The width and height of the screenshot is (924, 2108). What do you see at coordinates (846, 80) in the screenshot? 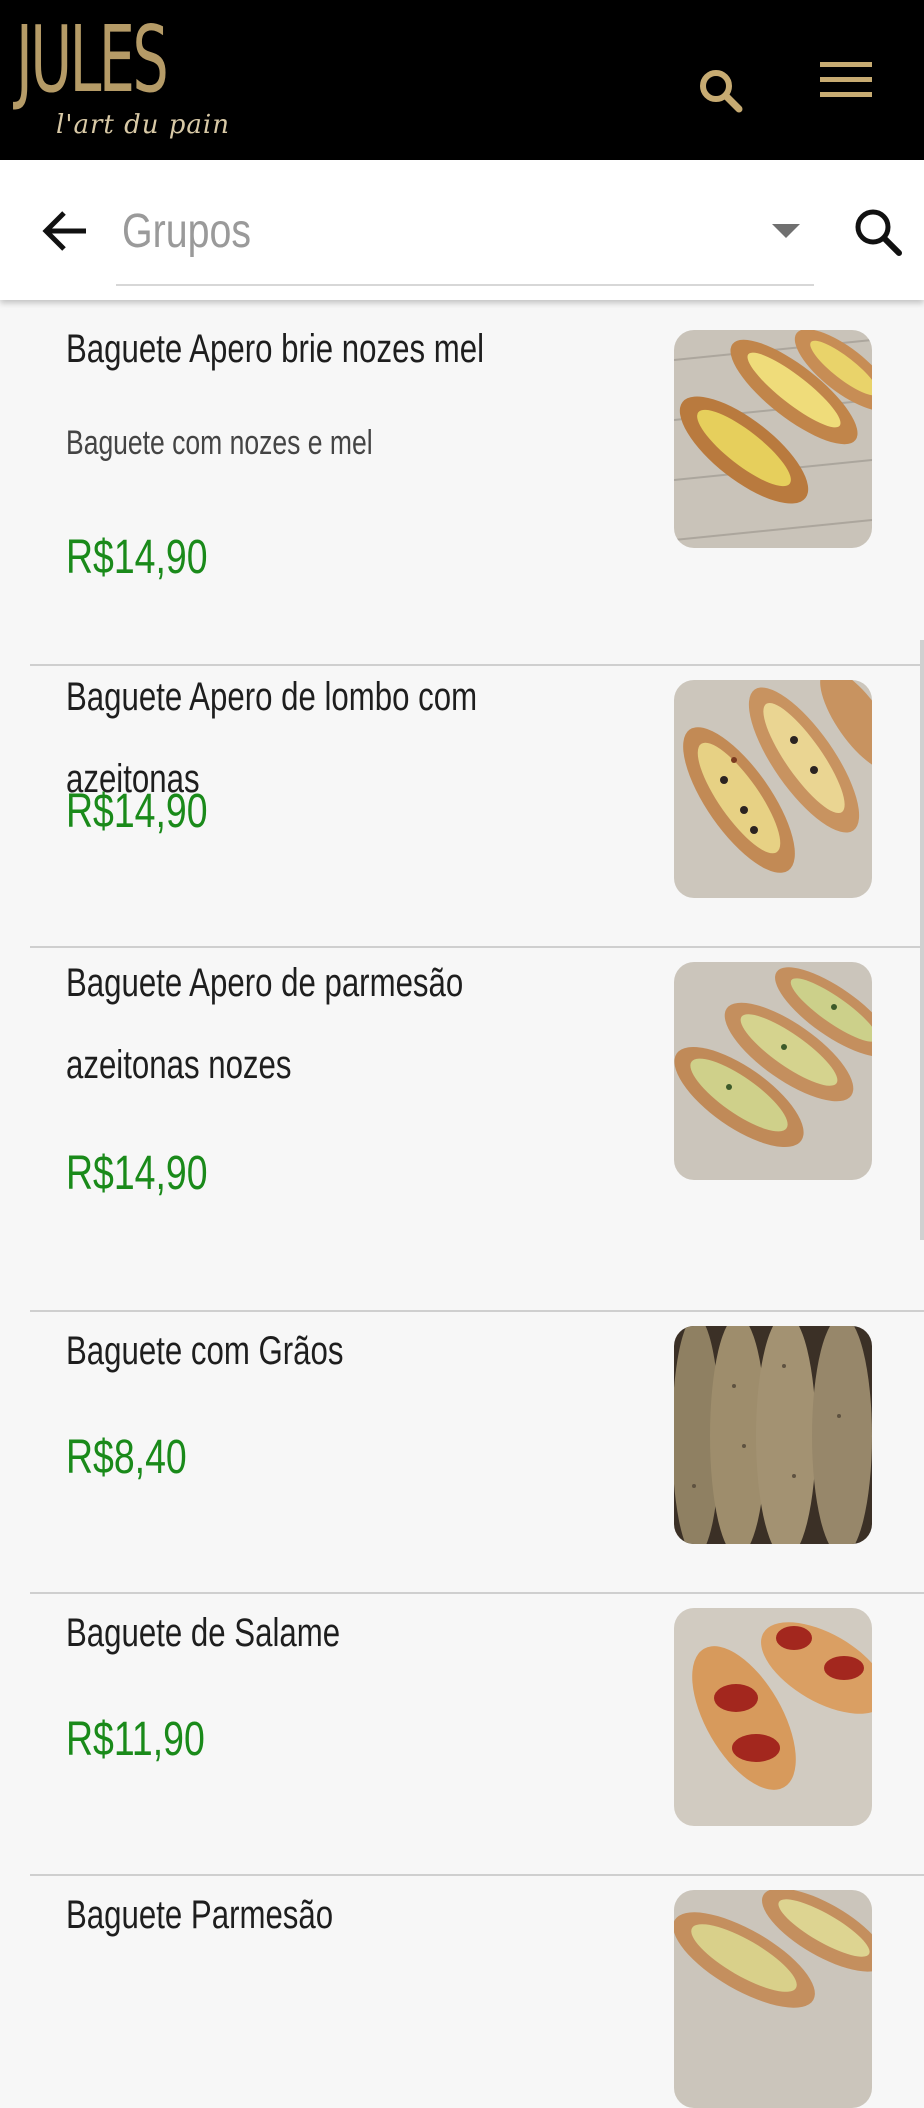
I see `hamburger-menu-icon` at bounding box center [846, 80].